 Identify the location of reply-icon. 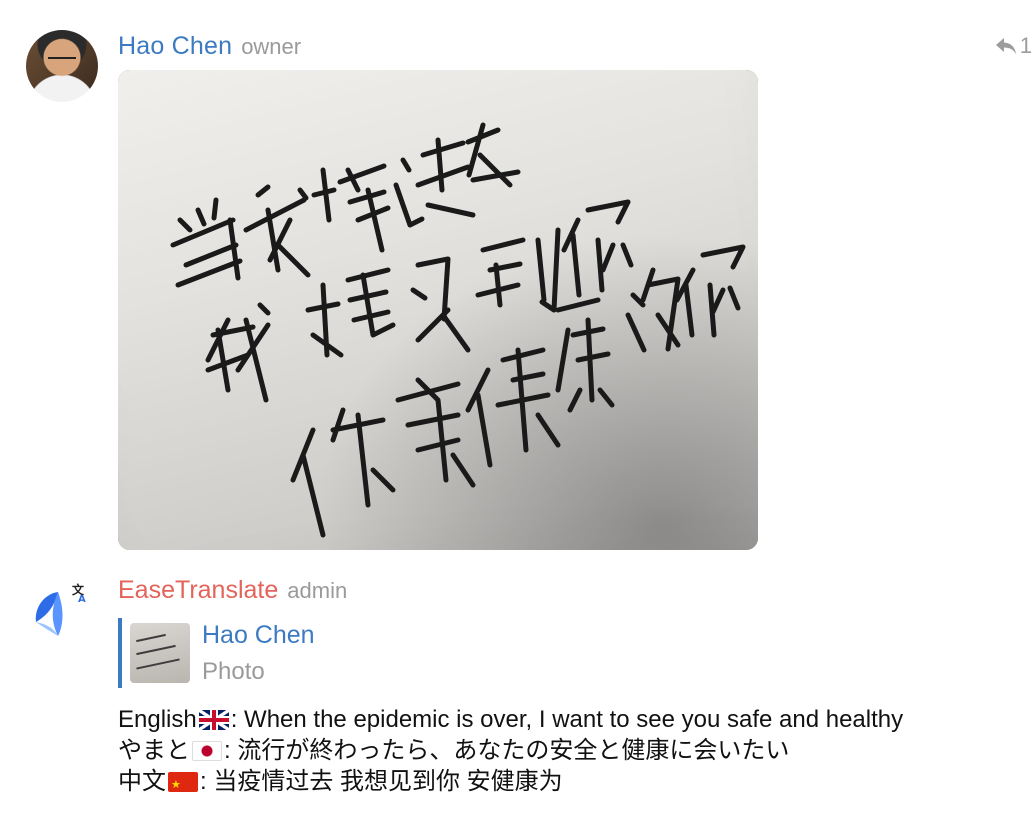
(1006, 46).